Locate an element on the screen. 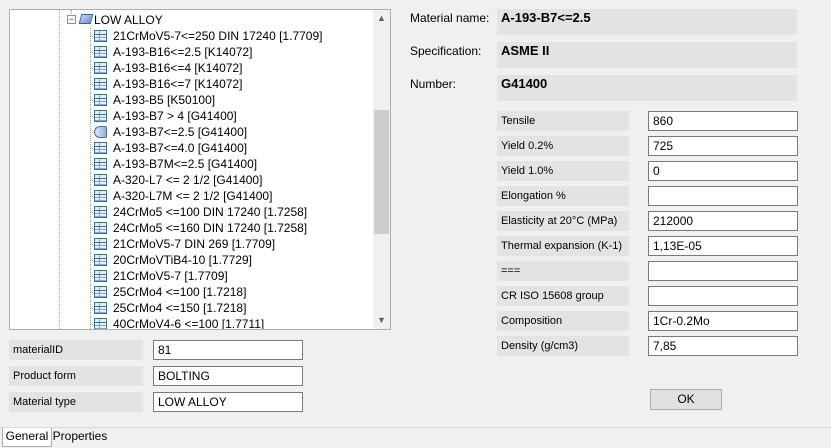  field-label: Material type is located at coordinates (76, 402).